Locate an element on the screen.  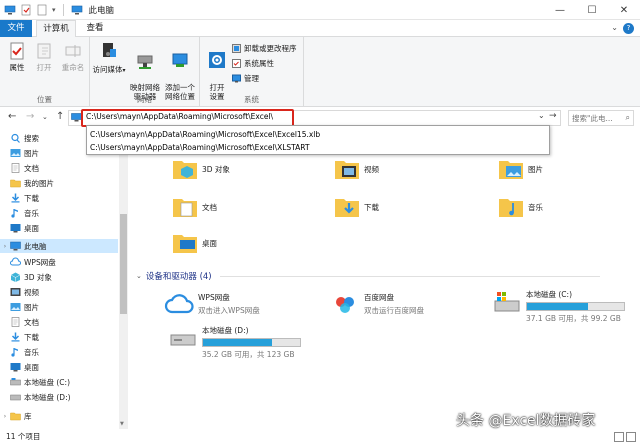
search-icon: ⌕ is located at coordinates (627, 117).